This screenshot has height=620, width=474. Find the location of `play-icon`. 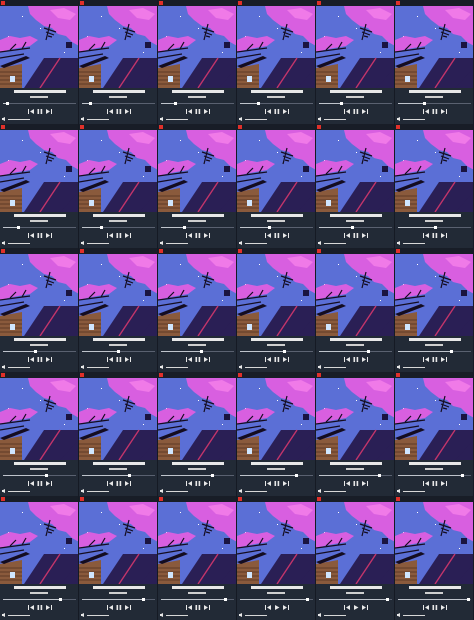

play-icon is located at coordinates (356, 607).